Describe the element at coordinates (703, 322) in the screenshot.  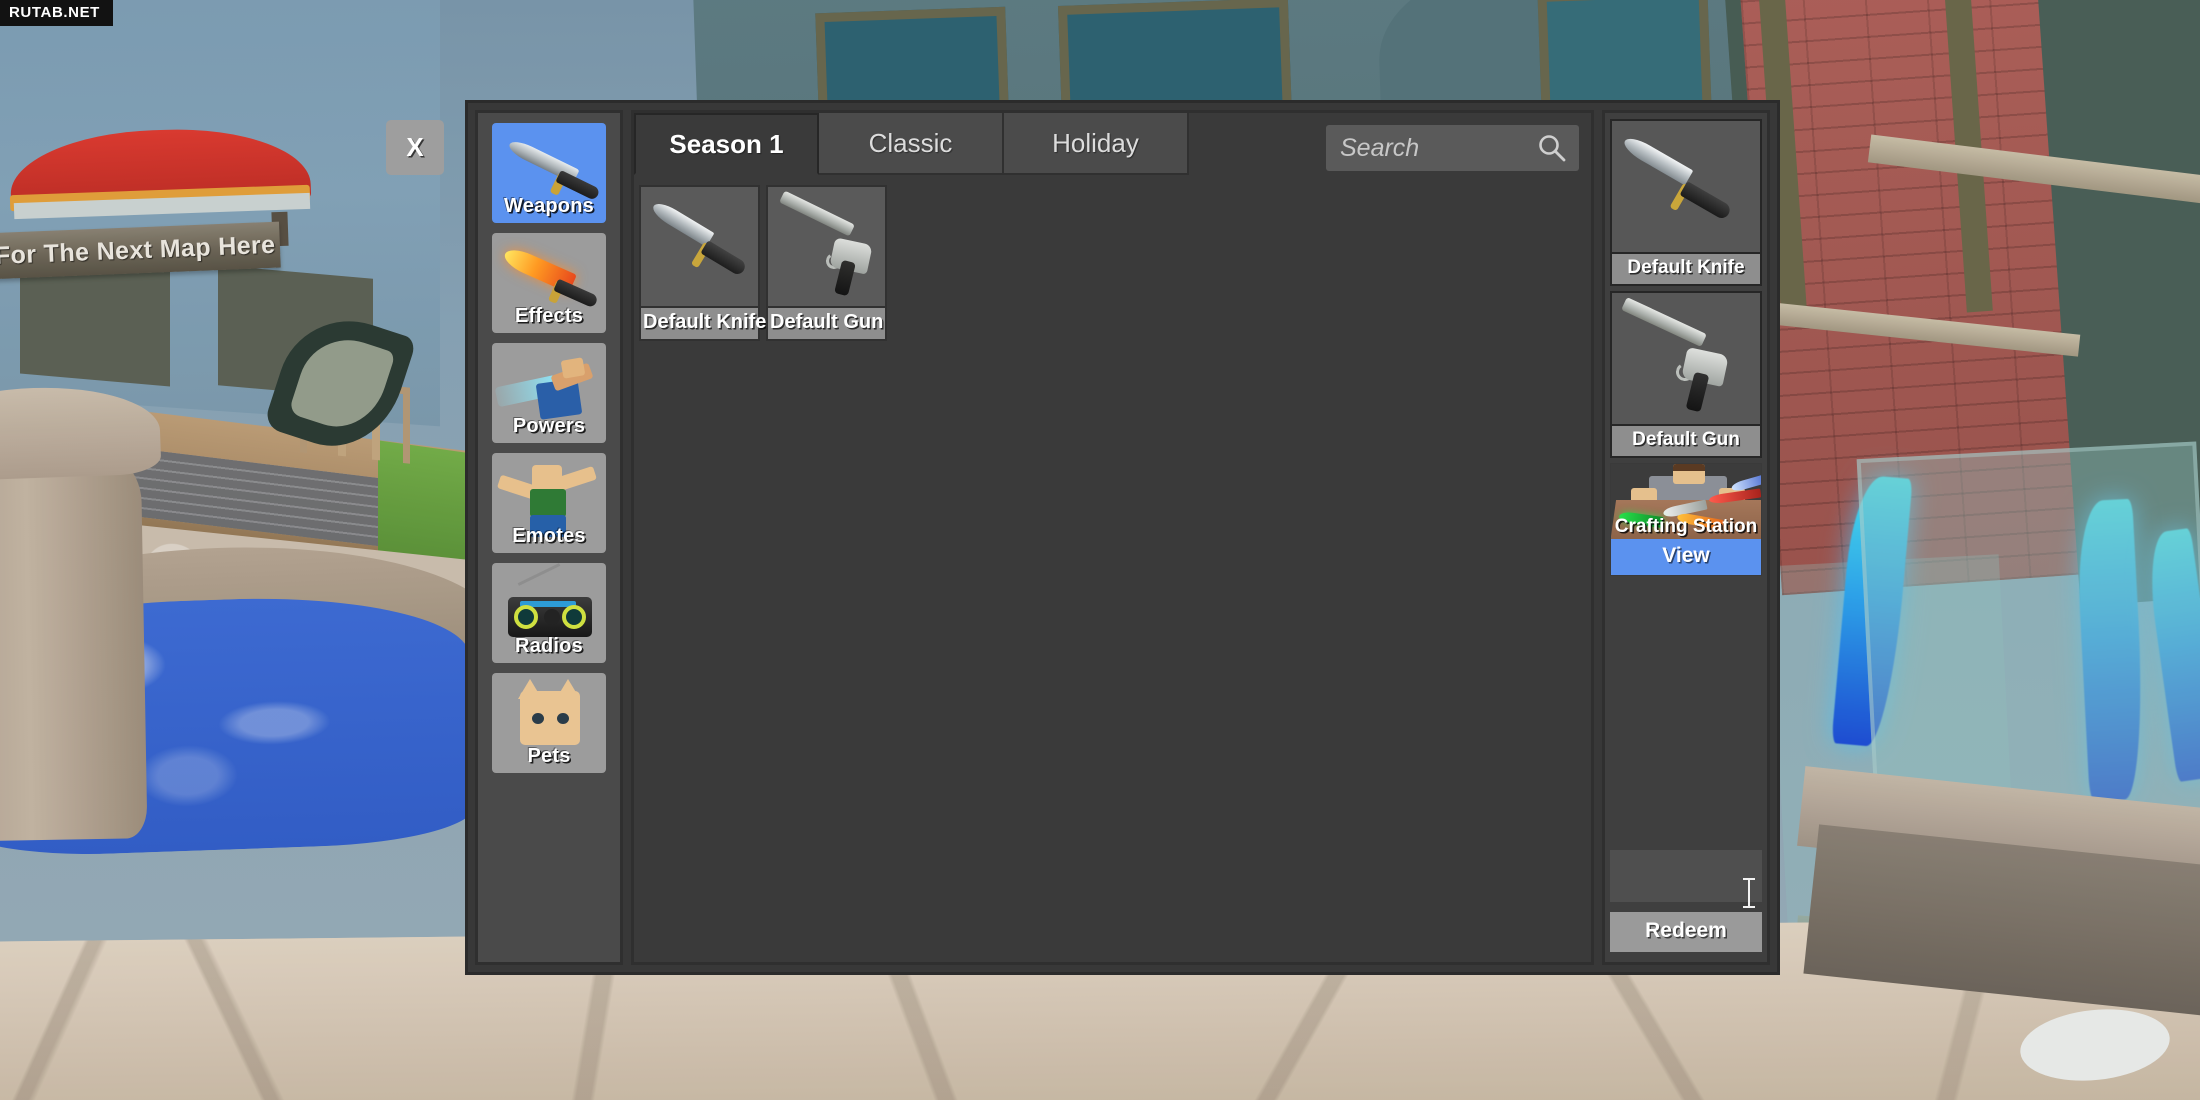
I see `item-card-label: Default Knife` at that location.